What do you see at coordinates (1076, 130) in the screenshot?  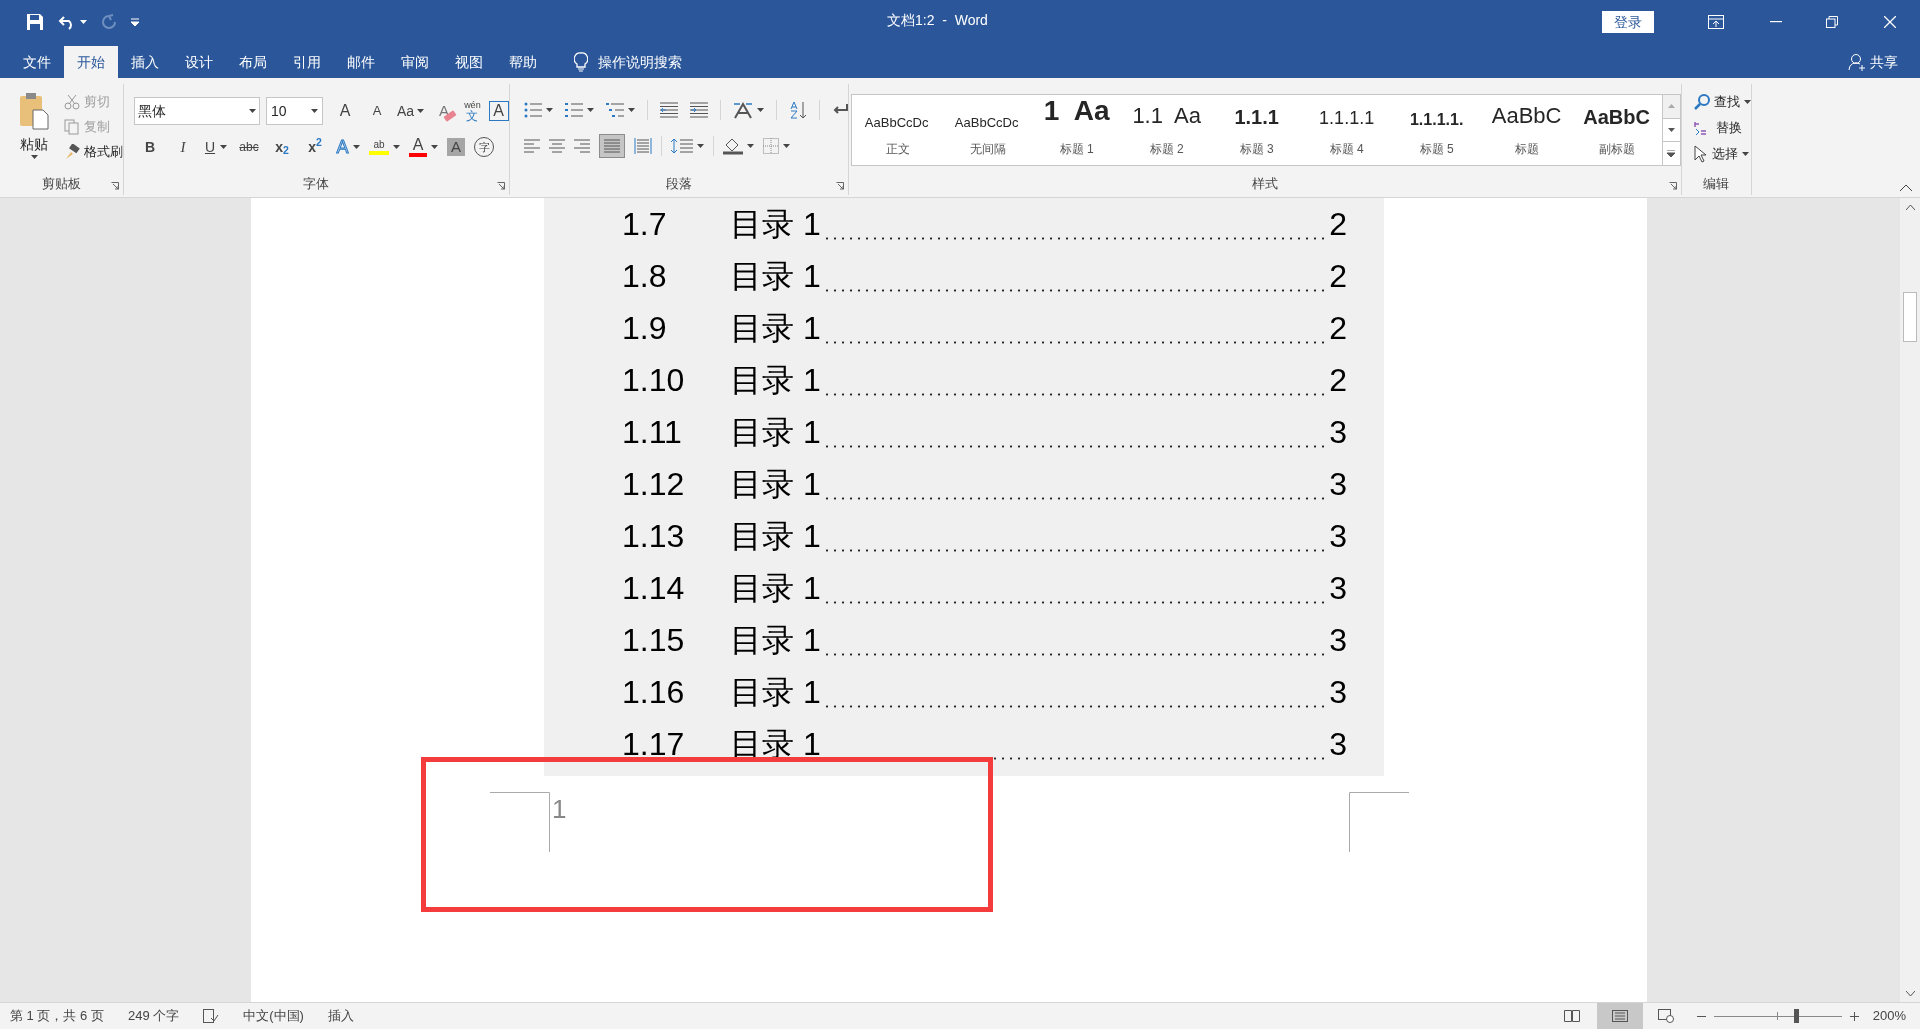 I see `style-item: 1 Aa 标题 1` at bounding box center [1076, 130].